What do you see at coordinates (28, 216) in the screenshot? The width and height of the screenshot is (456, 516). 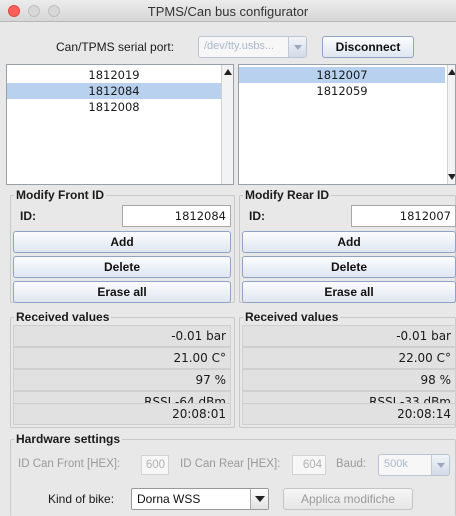 I see `front-id-label: ID:` at bounding box center [28, 216].